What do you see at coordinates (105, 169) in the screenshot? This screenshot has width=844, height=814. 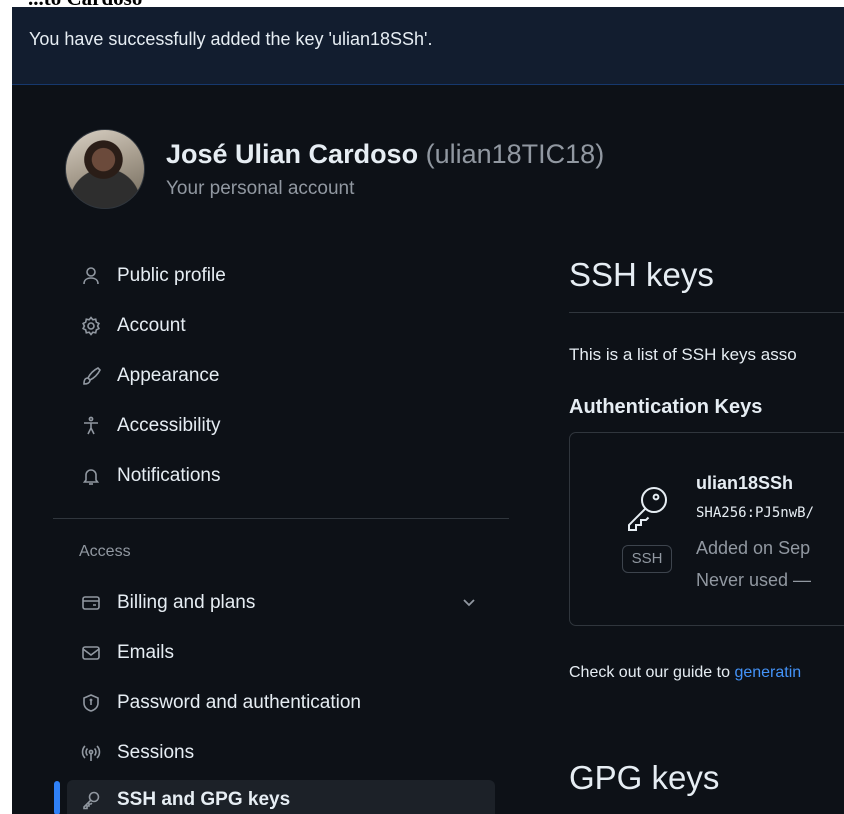 I see `avatar` at bounding box center [105, 169].